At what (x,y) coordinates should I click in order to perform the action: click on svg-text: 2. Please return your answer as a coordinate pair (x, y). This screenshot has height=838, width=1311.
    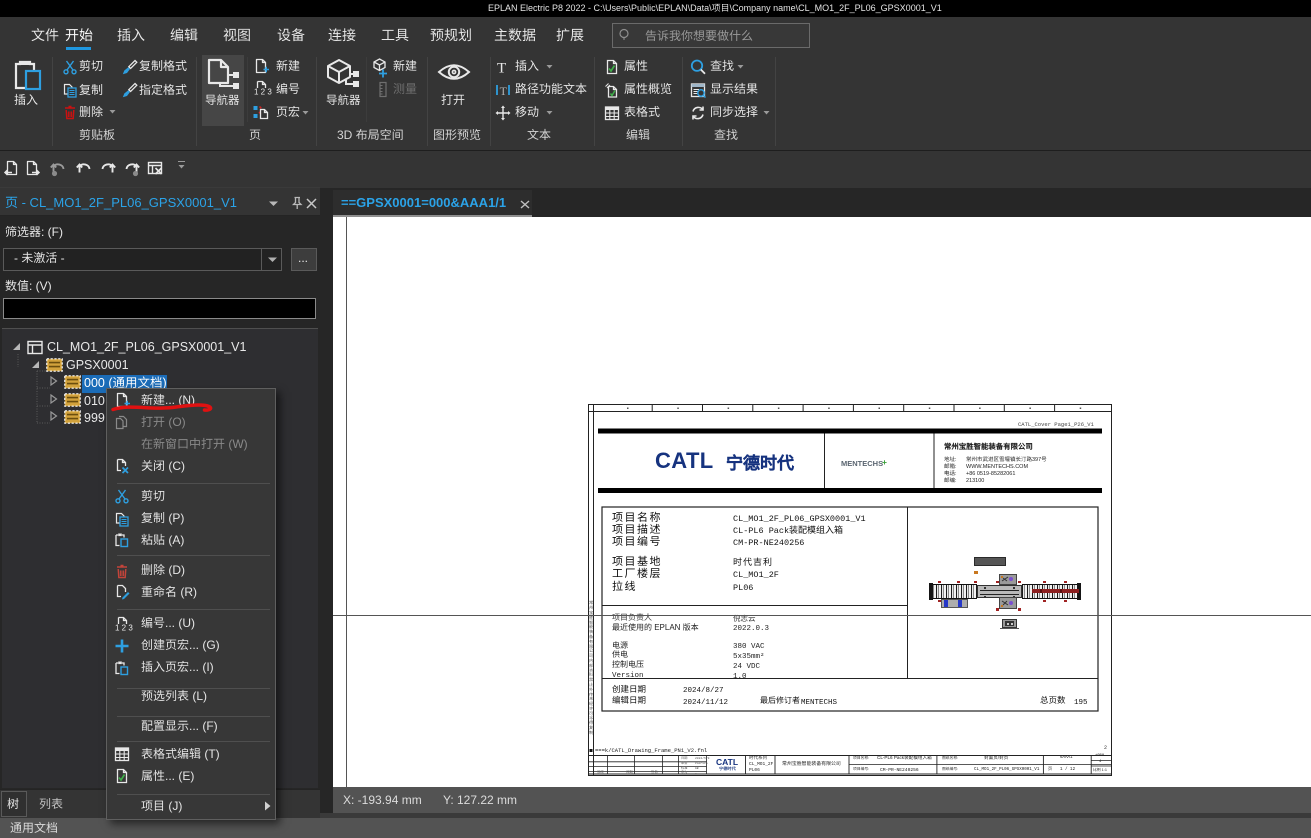
    Looking at the image, I should click on (1105, 748).